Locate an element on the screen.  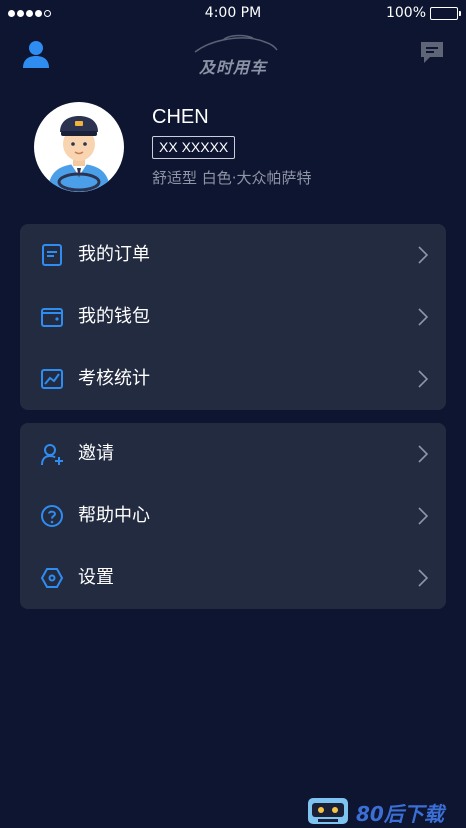
settings-icon is located at coordinates (52, 578).